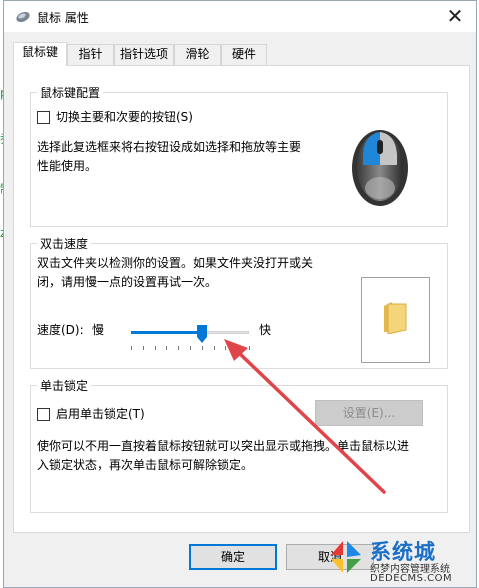 The width and height of the screenshot is (479, 588). What do you see at coordinates (40, 54) in the screenshot?
I see `tab-buttons: 鼠标键` at bounding box center [40, 54].